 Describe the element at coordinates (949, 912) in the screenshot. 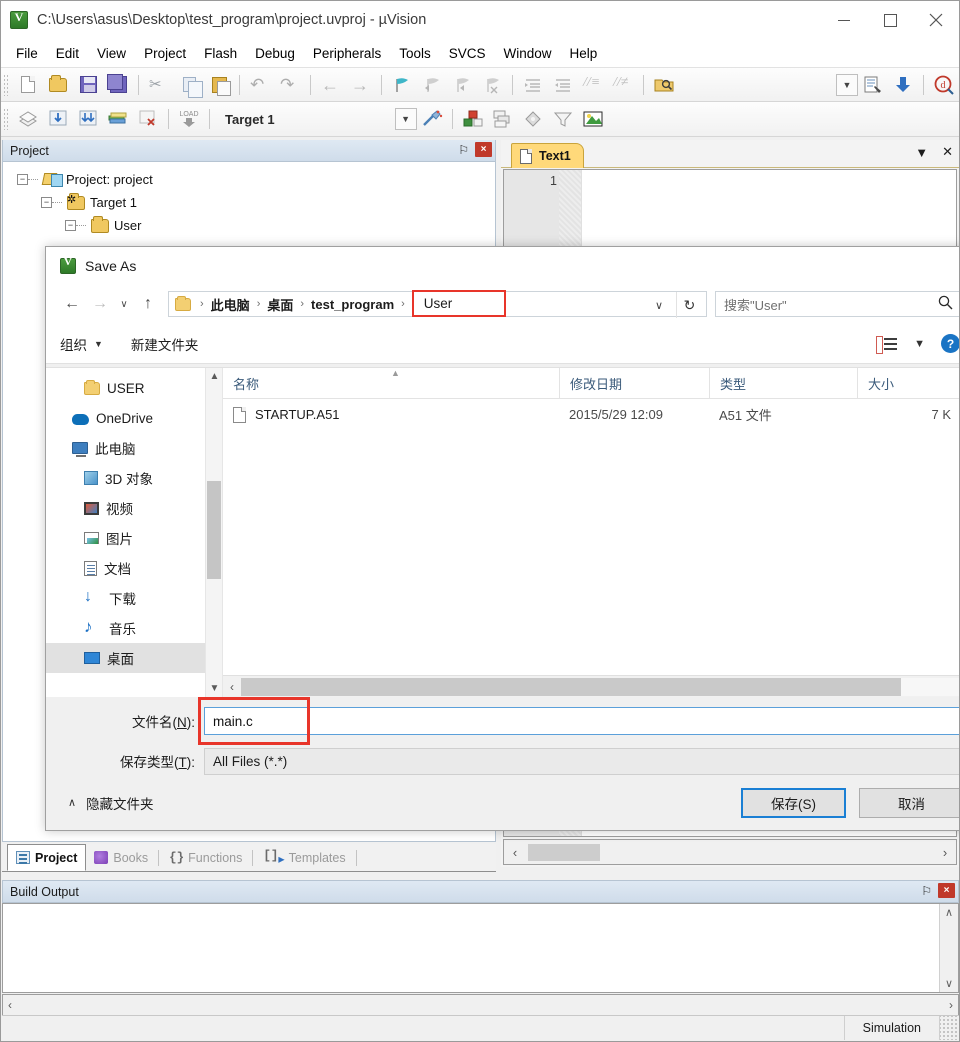

I see `scroll-up-icon: ∧` at that location.